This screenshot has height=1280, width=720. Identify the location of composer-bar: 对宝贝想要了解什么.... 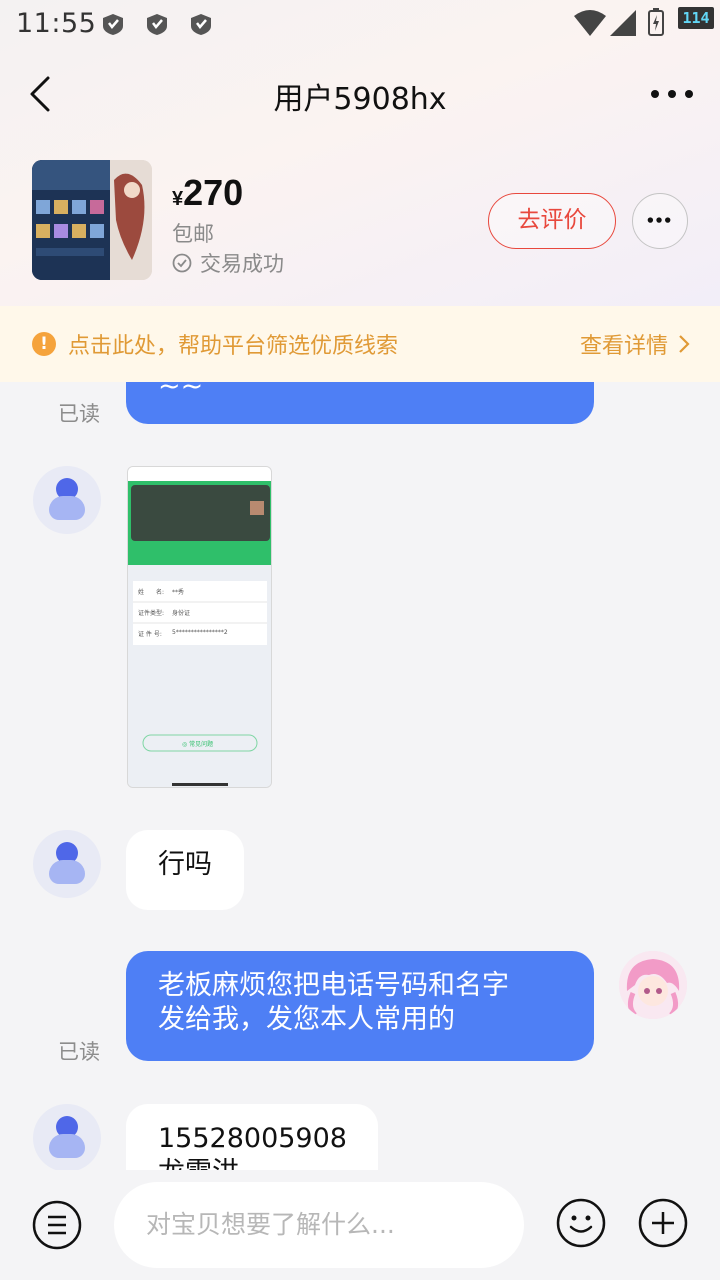
(360, 1225).